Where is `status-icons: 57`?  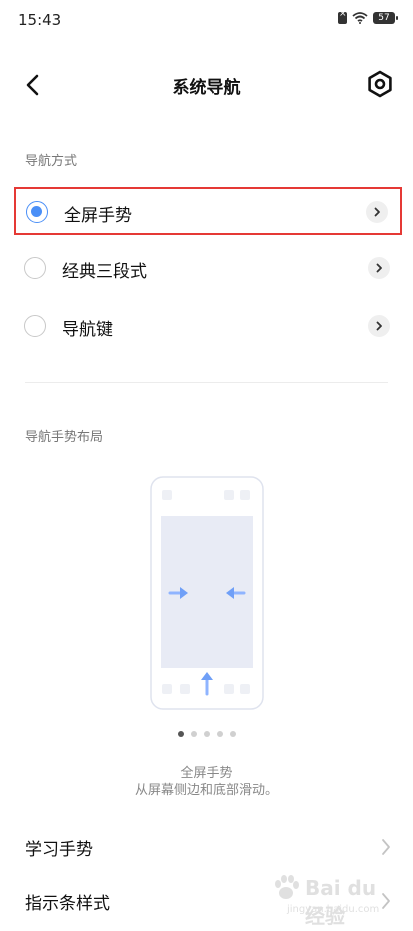
status-icons: 57 is located at coordinates (368, 16).